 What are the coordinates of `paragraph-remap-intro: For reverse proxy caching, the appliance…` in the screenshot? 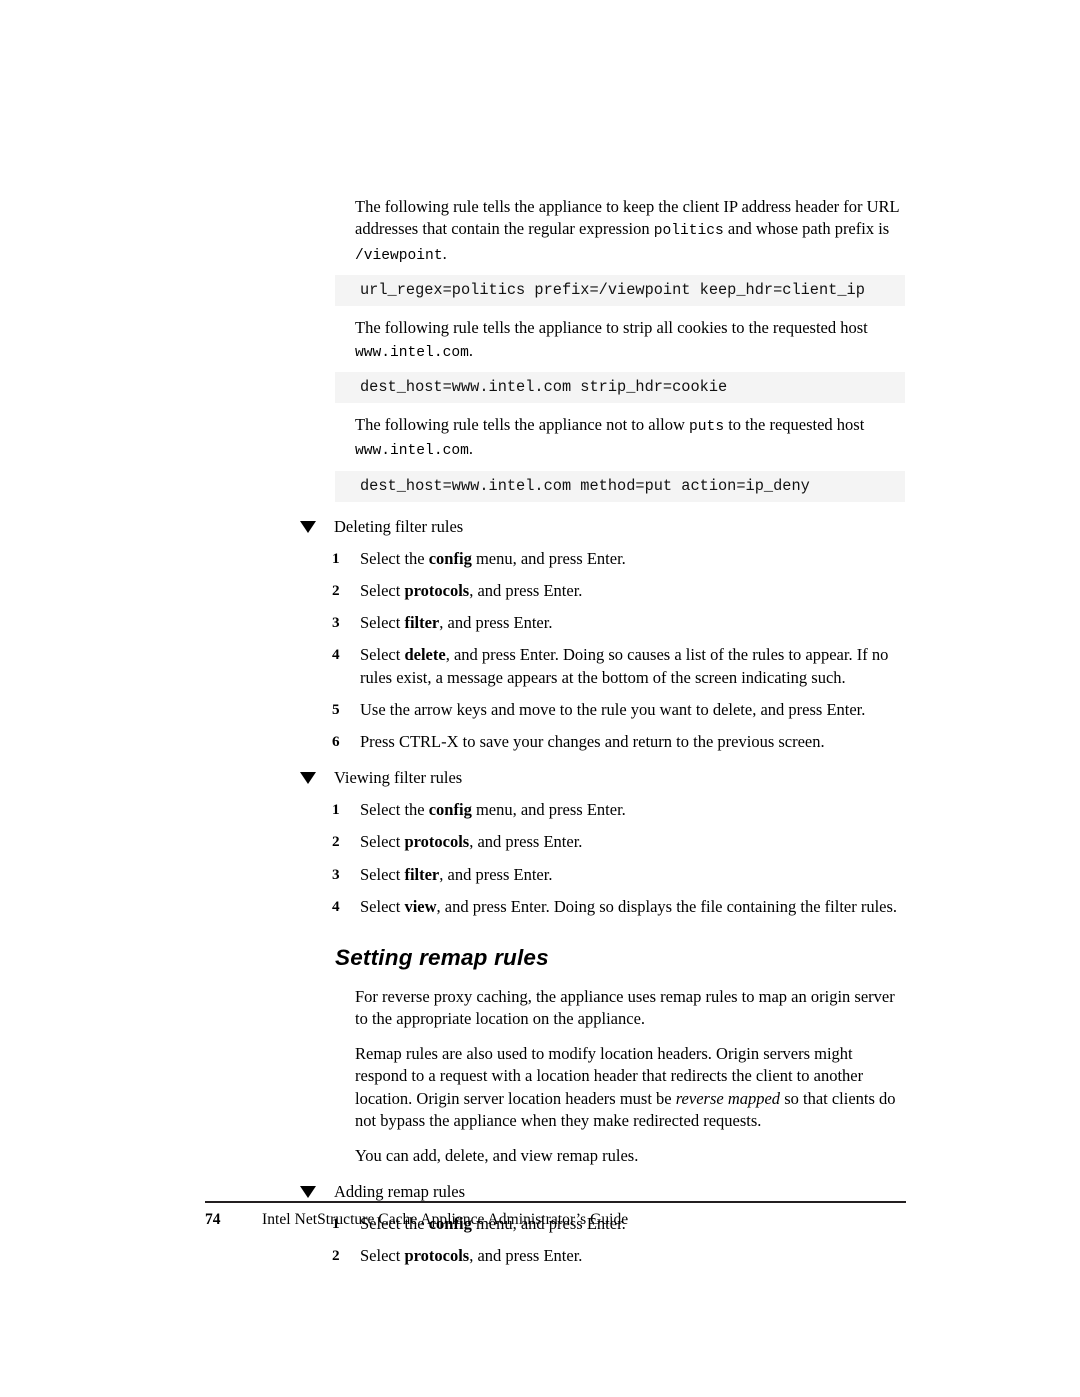 It's located at (625, 1008).